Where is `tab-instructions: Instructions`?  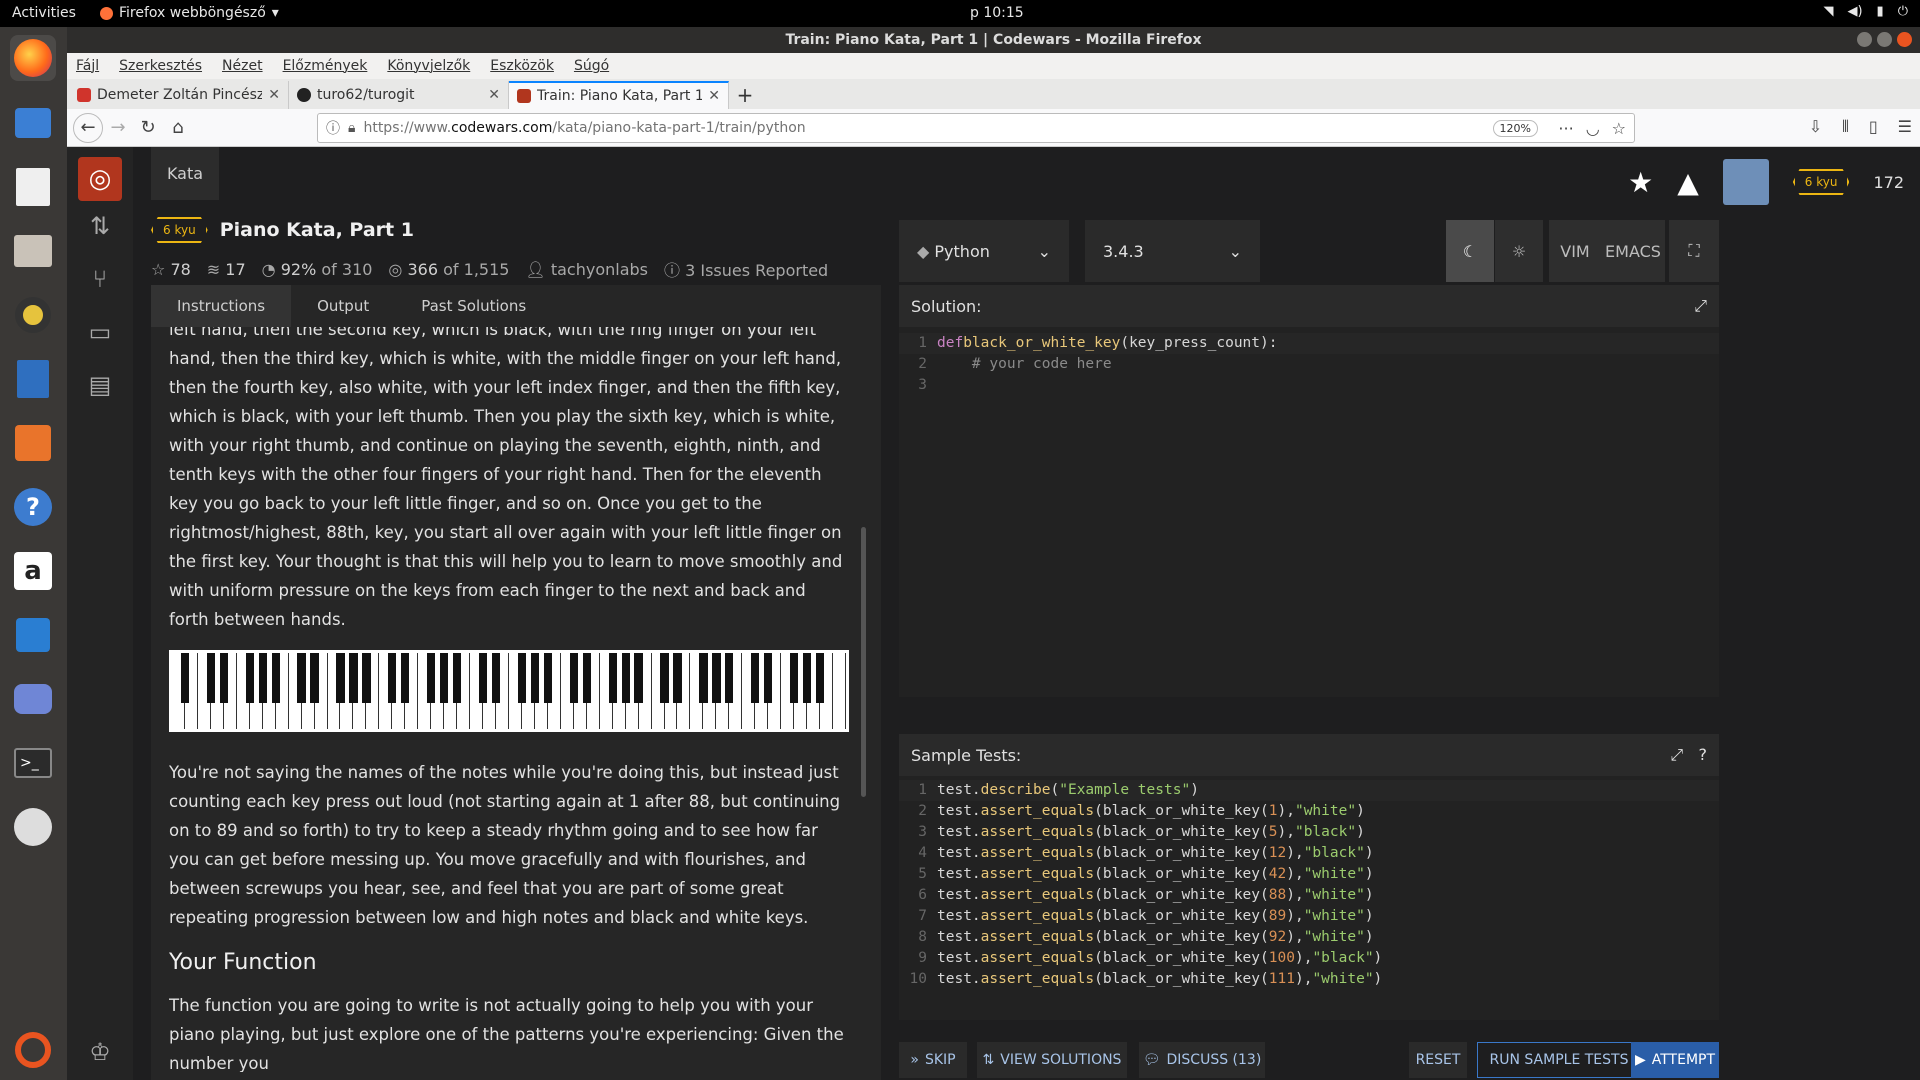
tab-instructions: Instructions is located at coordinates (221, 306).